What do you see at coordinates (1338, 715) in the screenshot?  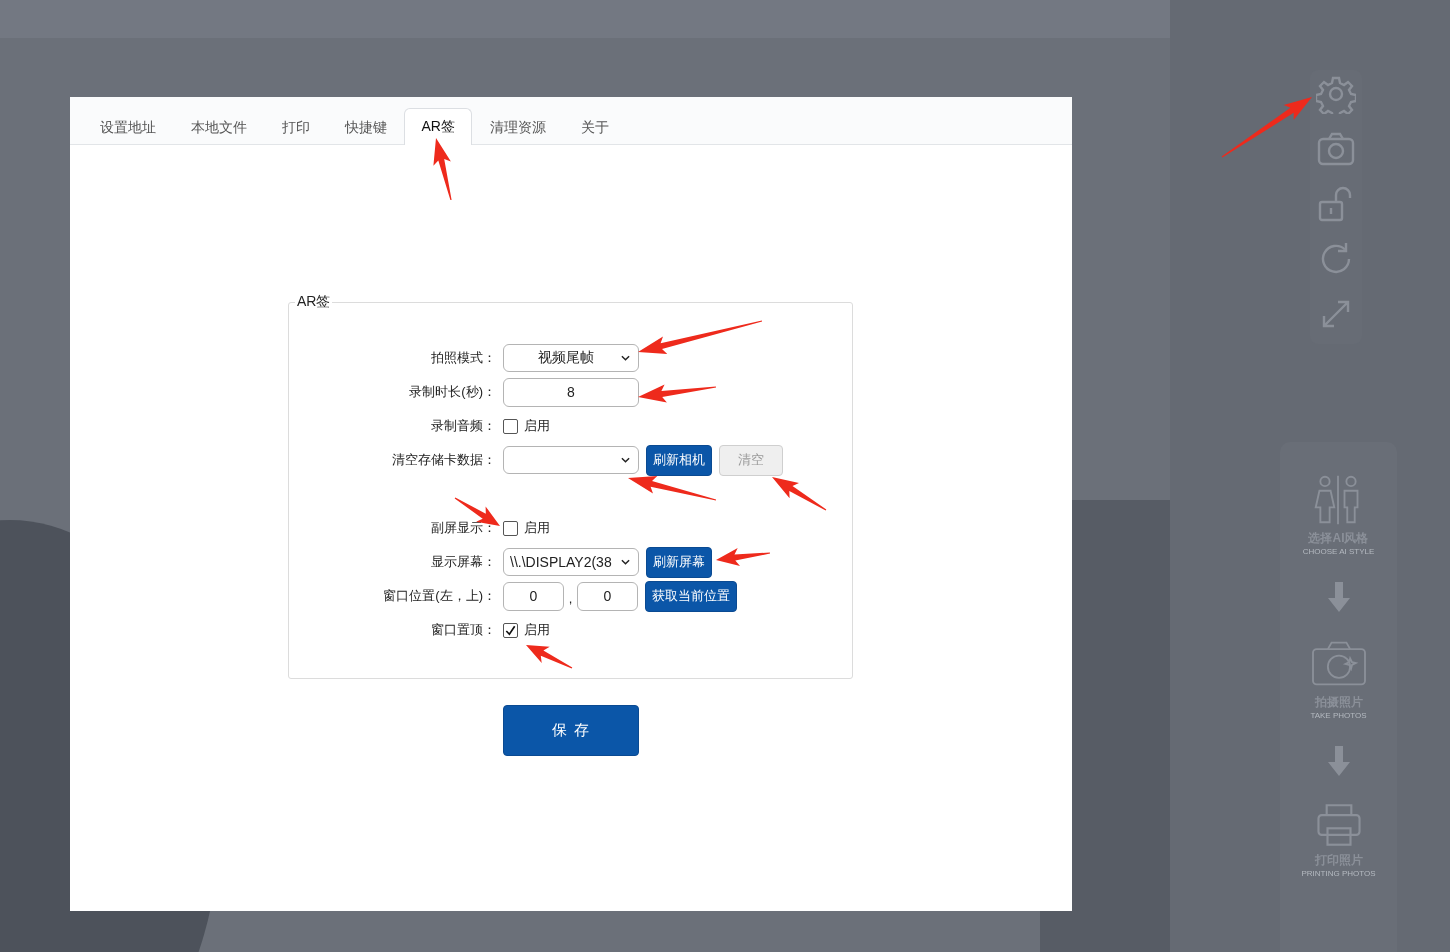 I see `step-subtitle: TAKE PHOTOS` at bounding box center [1338, 715].